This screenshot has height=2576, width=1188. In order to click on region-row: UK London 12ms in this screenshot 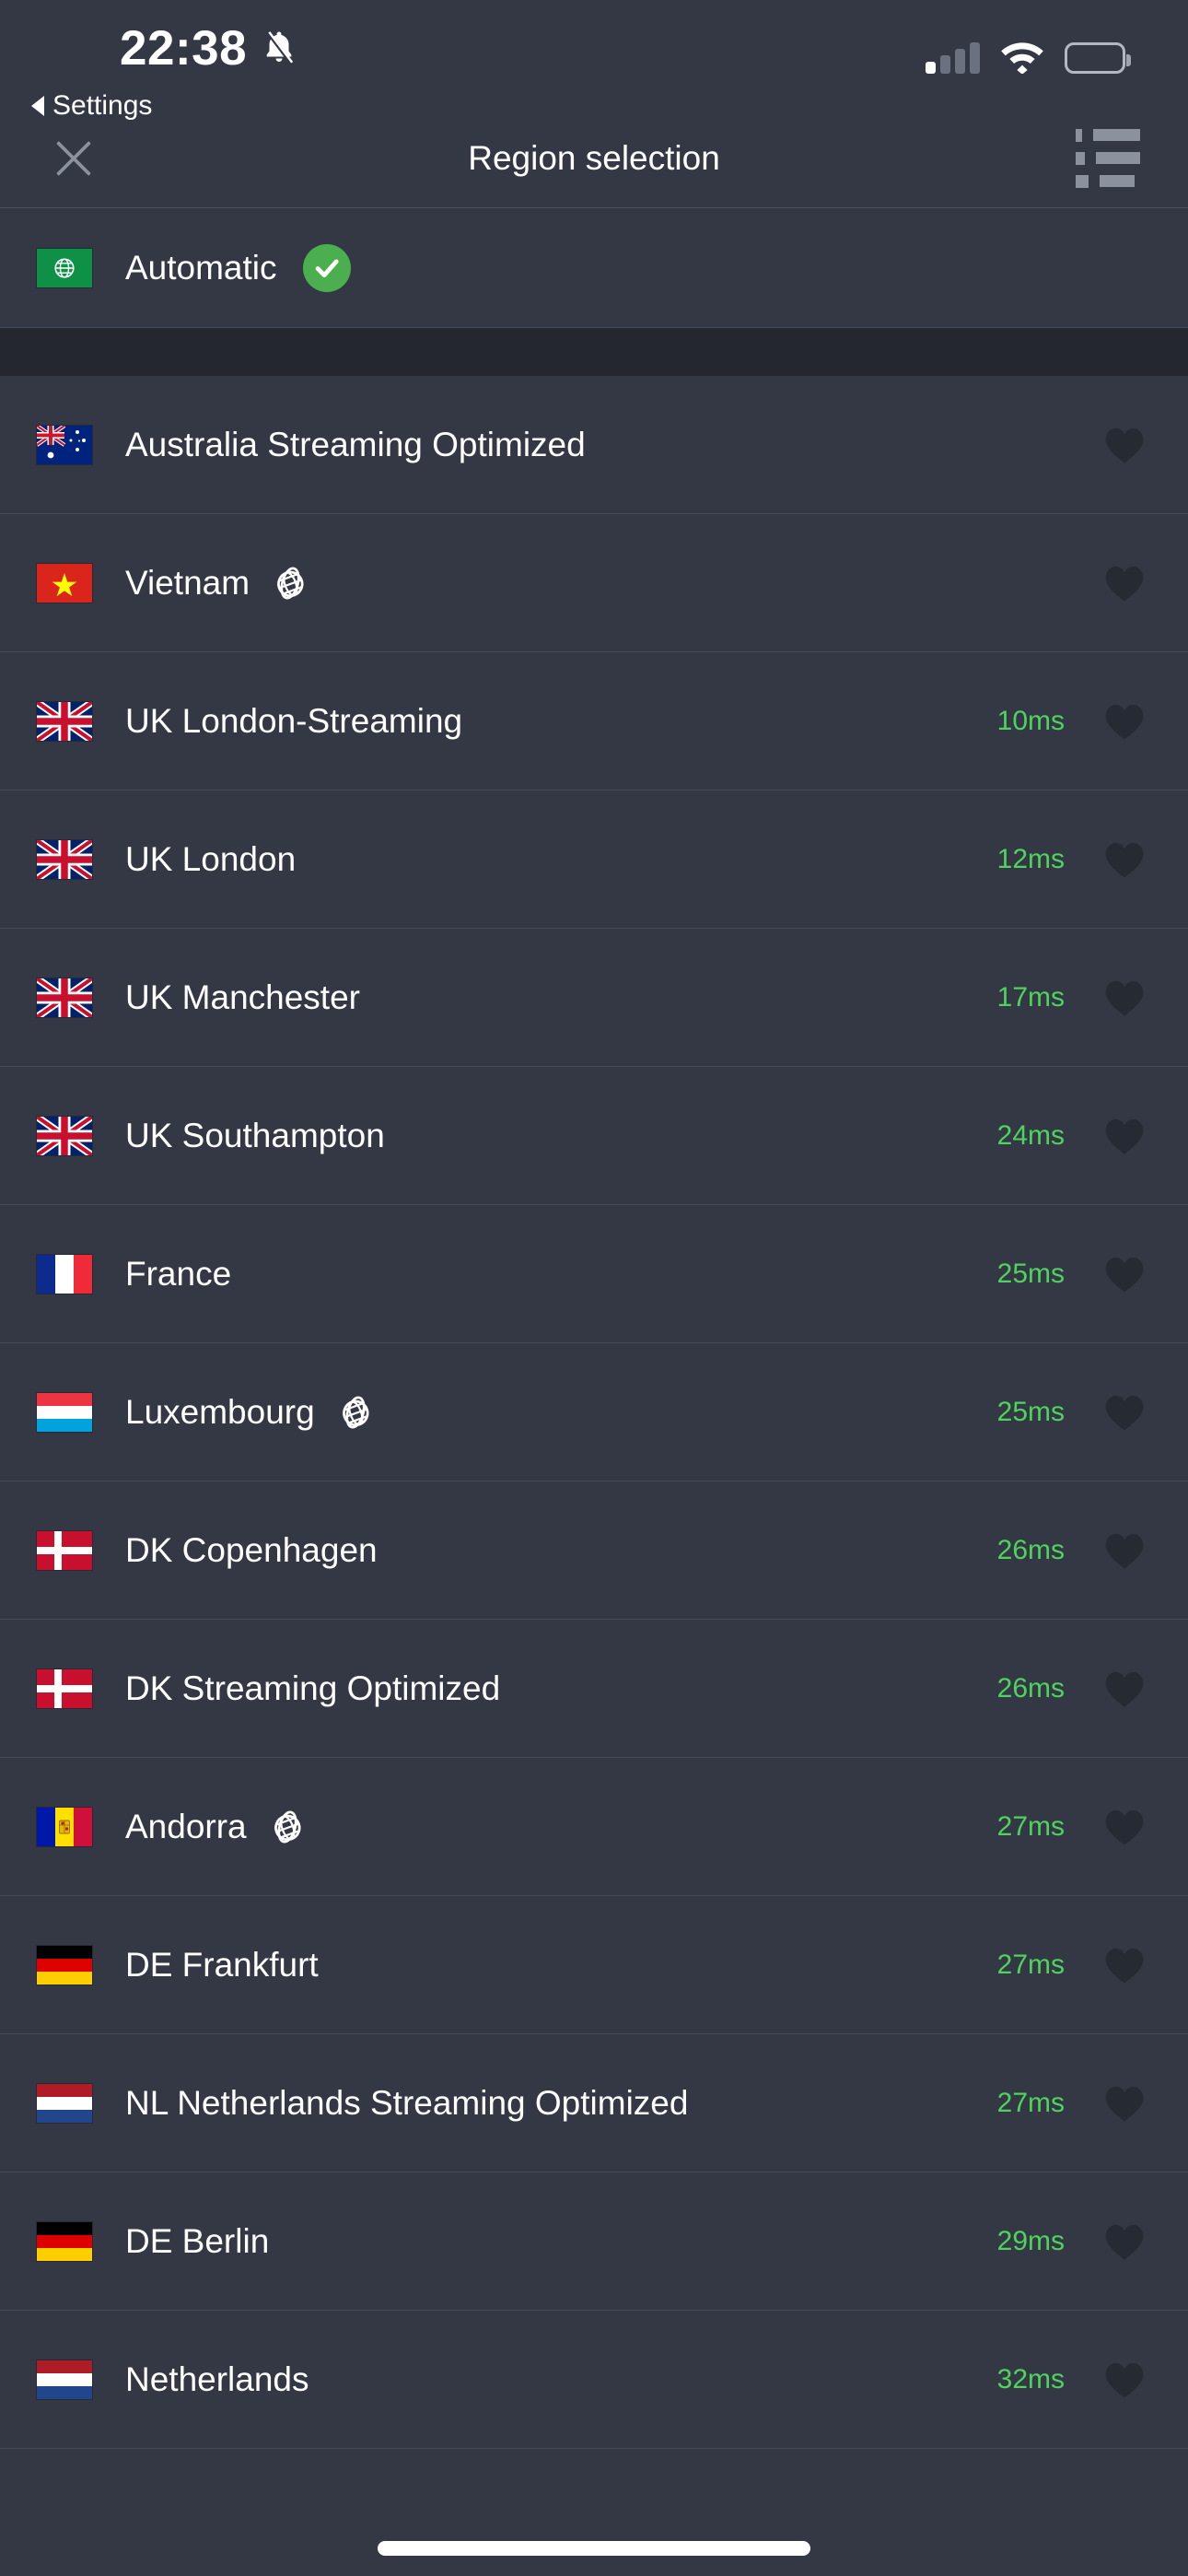, I will do `click(594, 859)`.